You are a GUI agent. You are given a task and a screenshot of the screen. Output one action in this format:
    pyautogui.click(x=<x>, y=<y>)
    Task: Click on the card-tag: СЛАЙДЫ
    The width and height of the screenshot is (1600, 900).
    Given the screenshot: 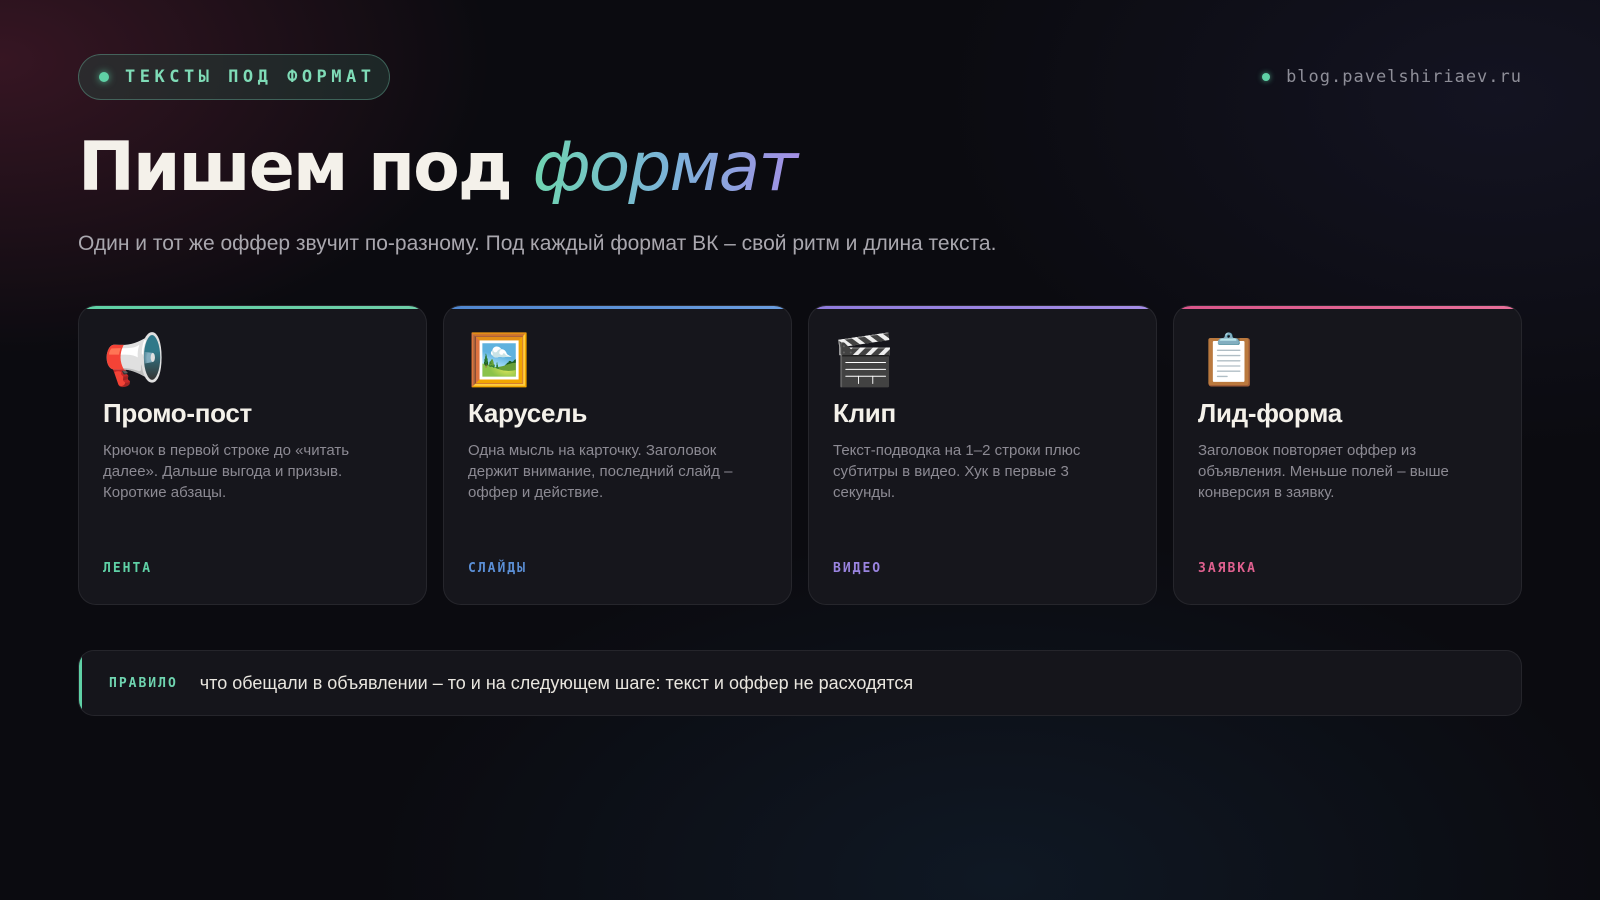 What is the action you would take?
    pyautogui.click(x=497, y=568)
    